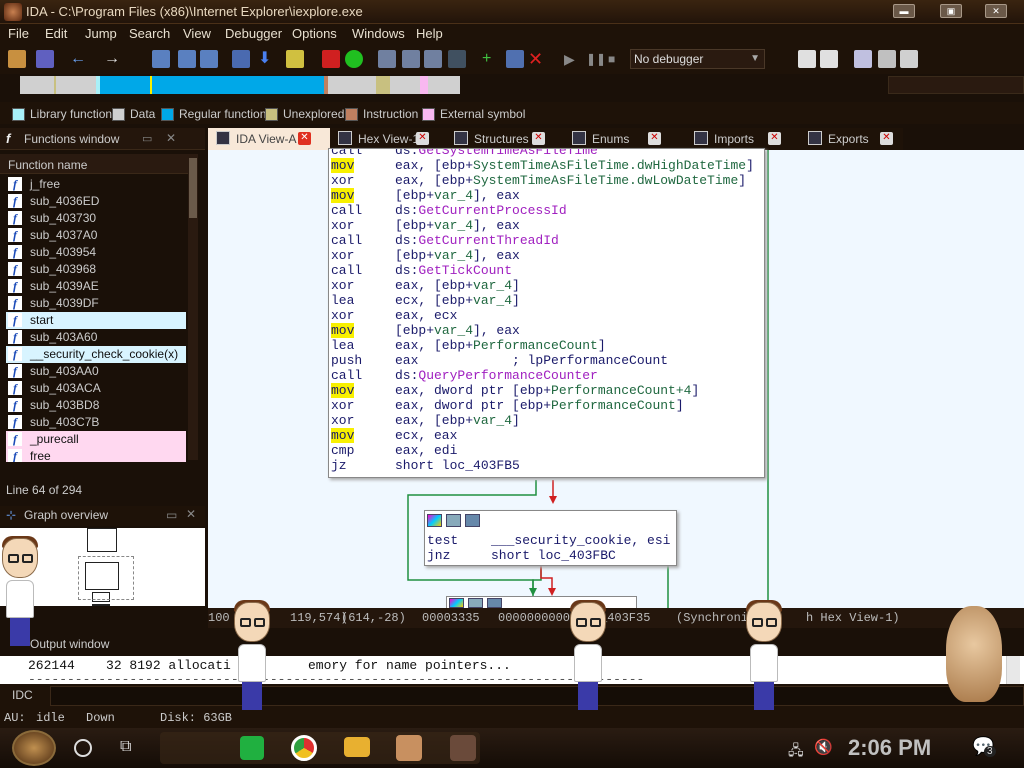 Image resolution: width=1024 pixels, height=768 pixels. Describe the element at coordinates (851, 139) in the screenshot. I see `tab-exports: Exports ✕` at that location.